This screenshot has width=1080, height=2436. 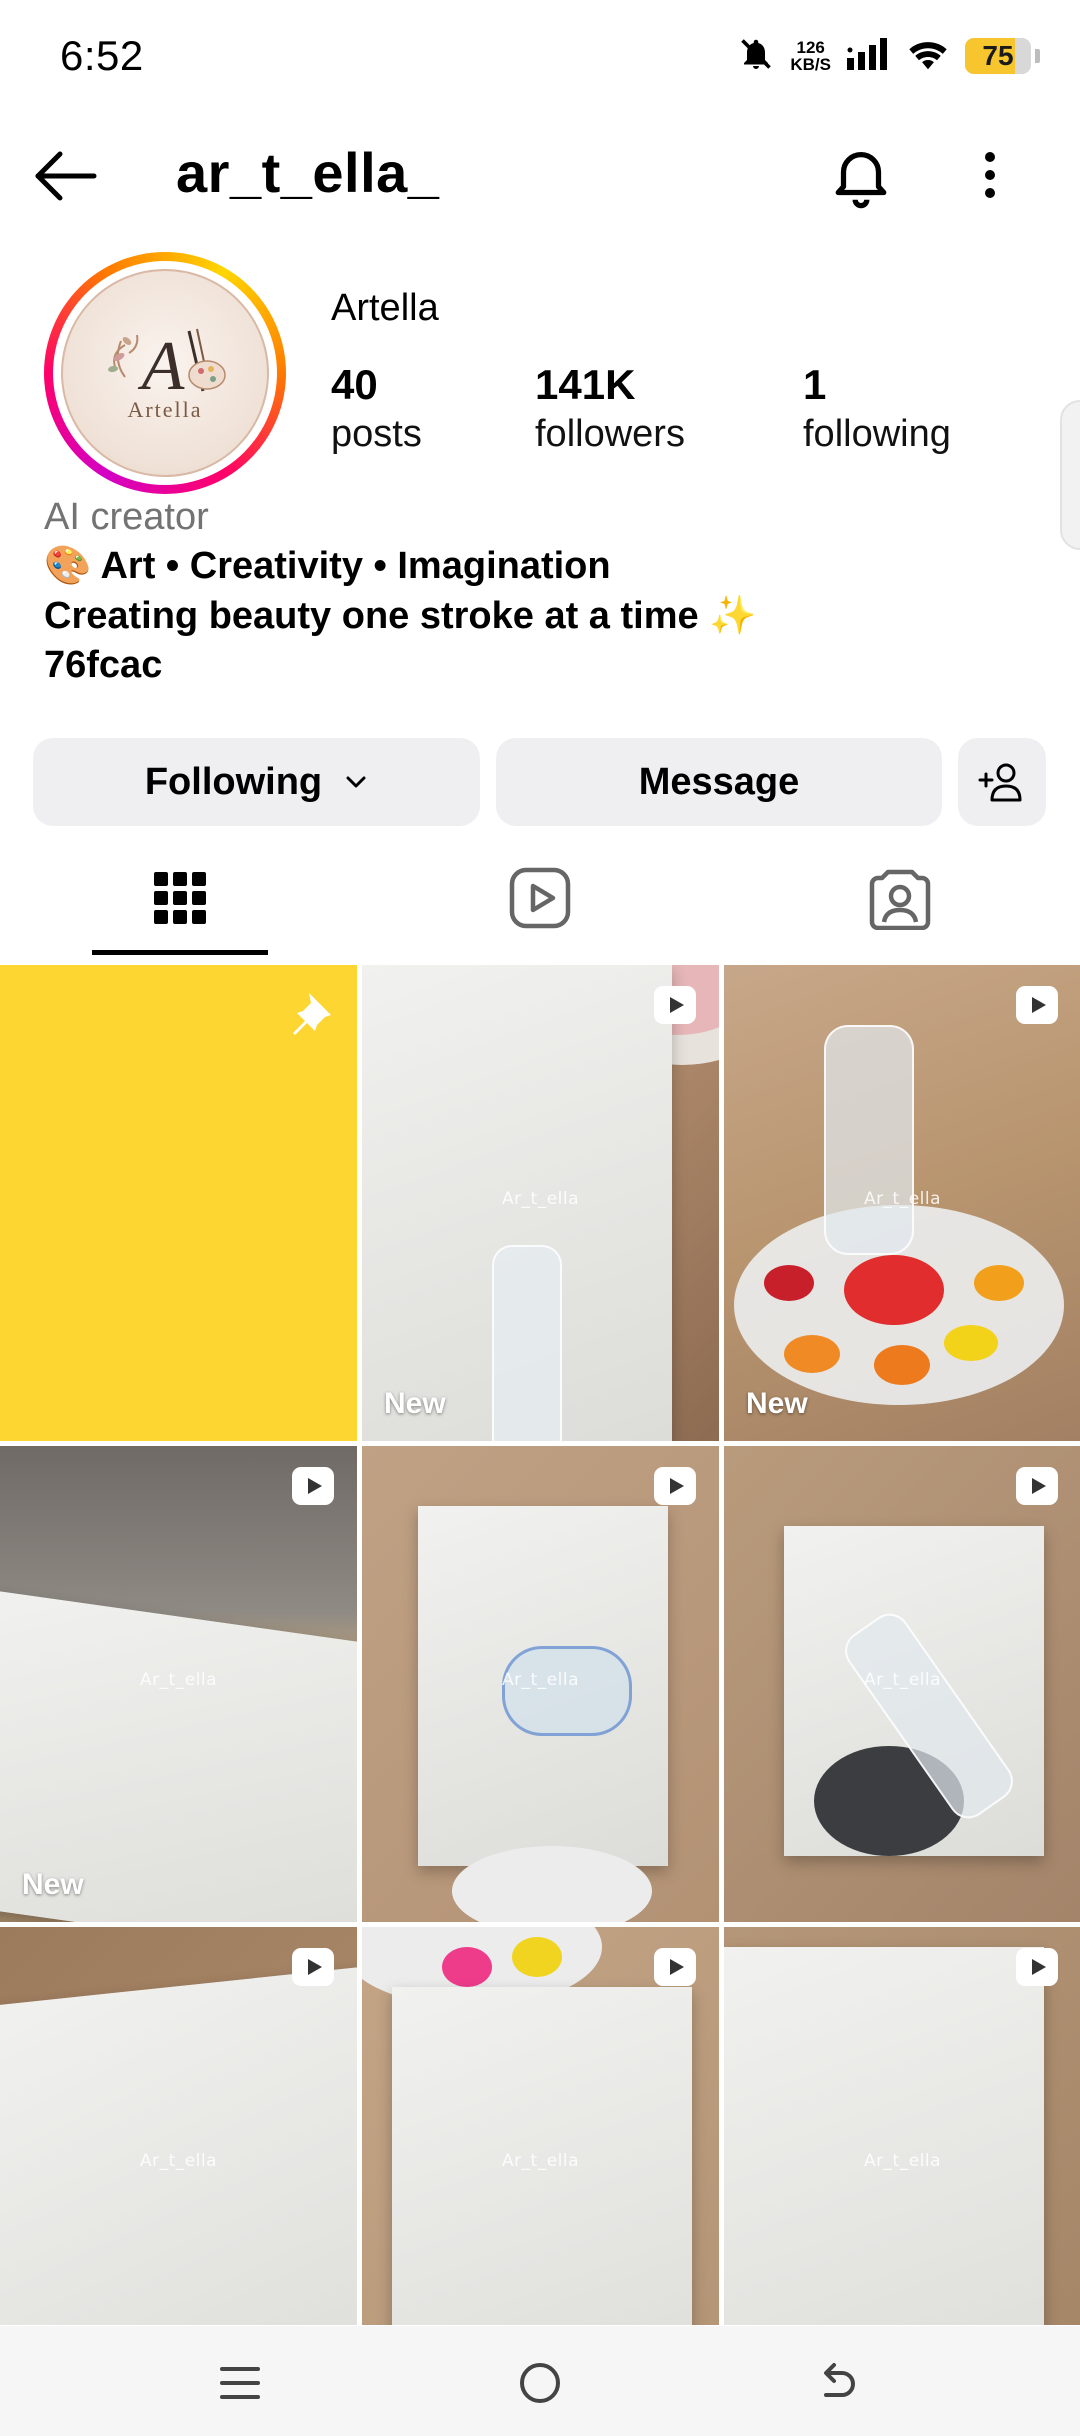 I want to click on home-button, so click(x=540, y=2383).